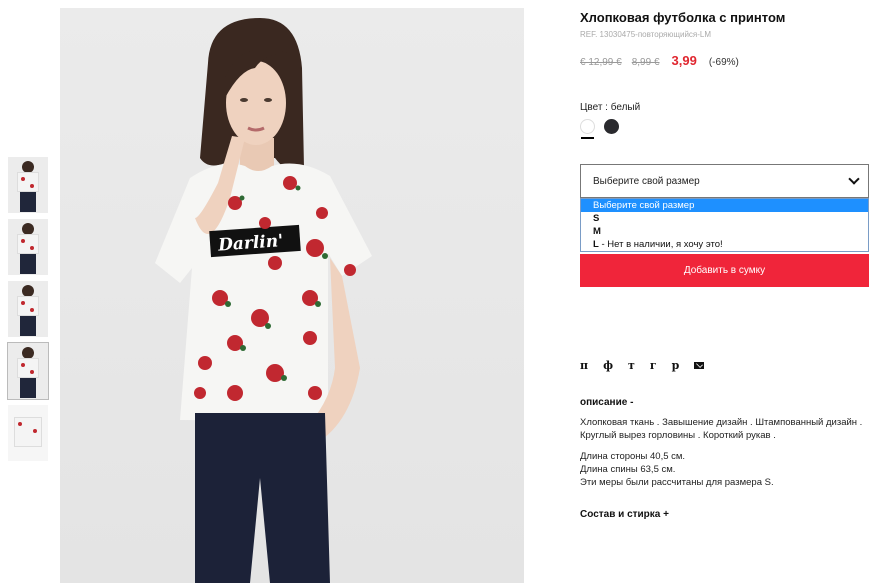  What do you see at coordinates (601, 62) in the screenshot?
I see `price-original: € 12,99 €` at bounding box center [601, 62].